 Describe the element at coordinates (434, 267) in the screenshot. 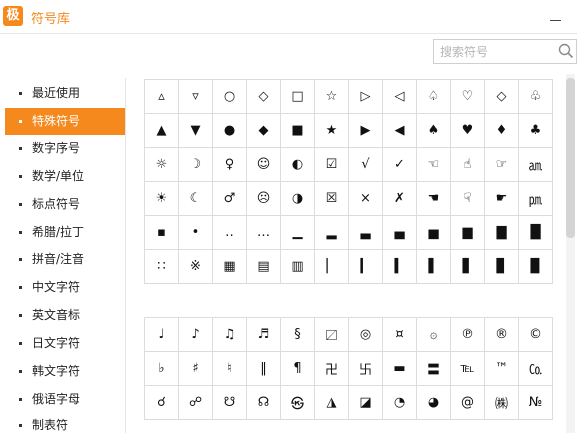

I see `symbol-cell: ▌` at that location.